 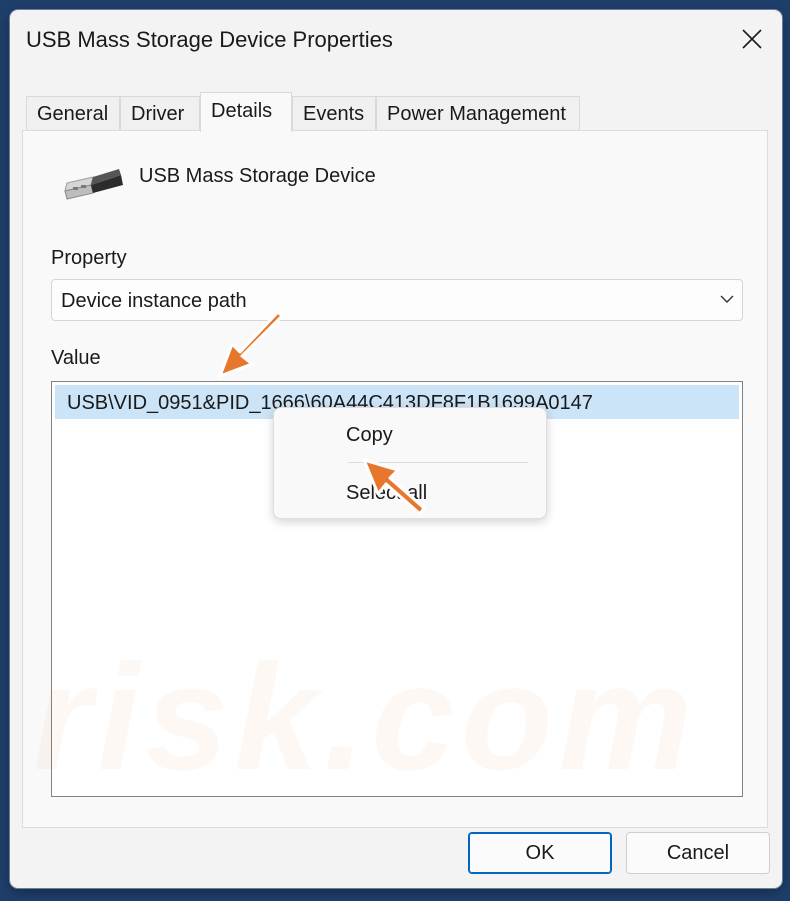 What do you see at coordinates (334, 113) in the screenshot?
I see `tab-events: Events` at bounding box center [334, 113].